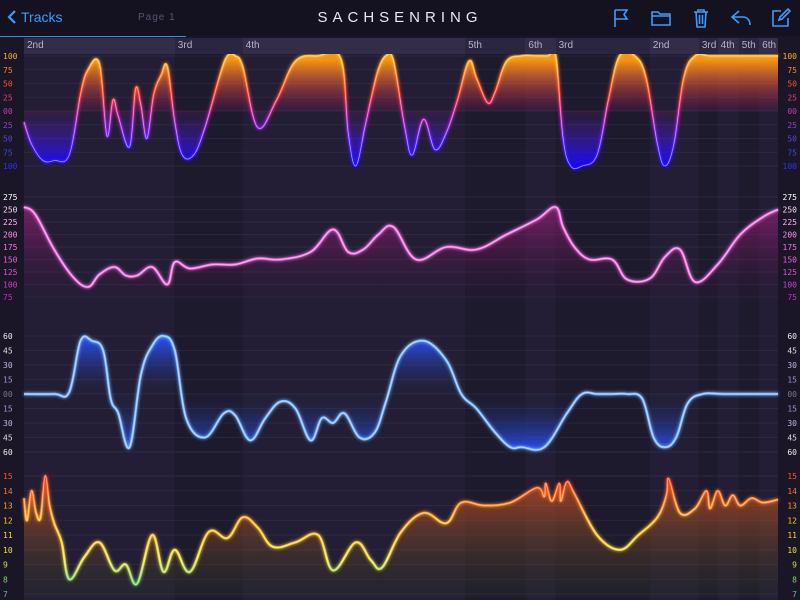 This screenshot has height=600, width=800. What do you see at coordinates (661, 18) in the screenshot?
I see `folder-icon` at bounding box center [661, 18].